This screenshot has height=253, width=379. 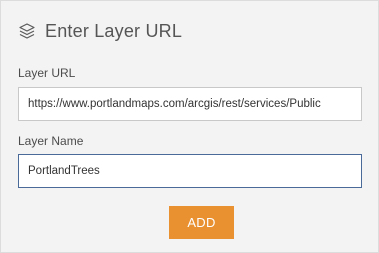 I want to click on panel-header: Enter Layer URL, so click(x=100, y=31).